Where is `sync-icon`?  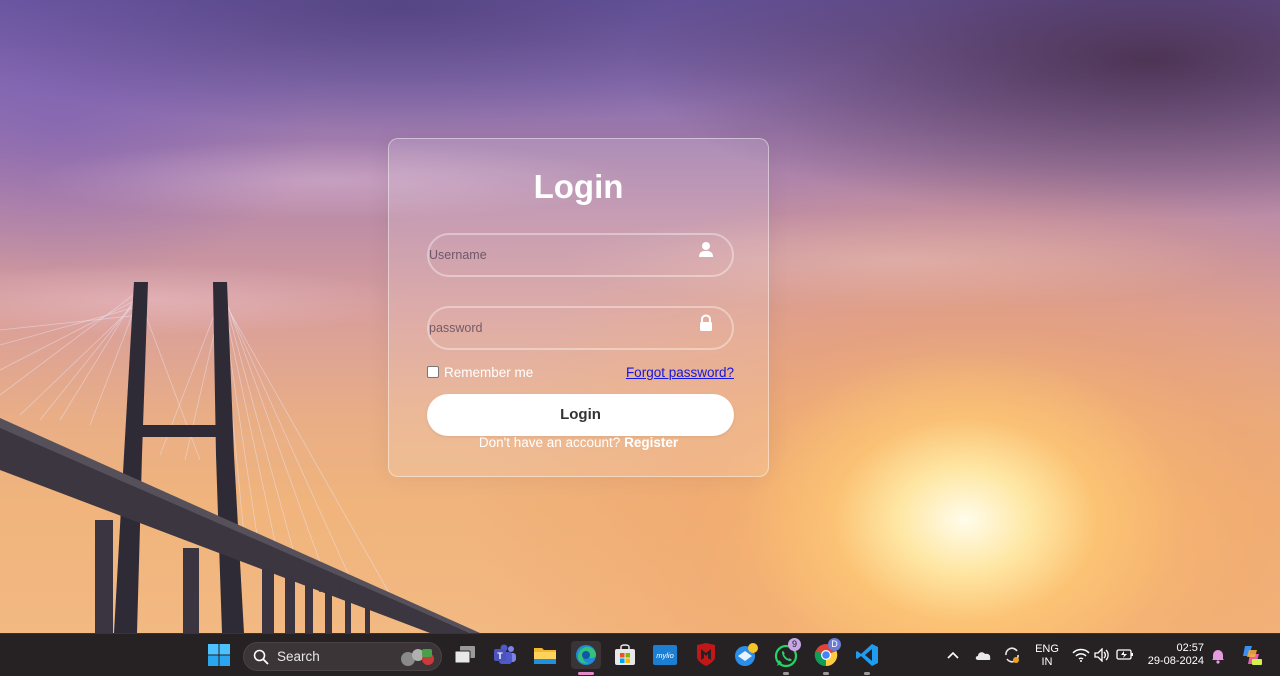 sync-icon is located at coordinates (1012, 655).